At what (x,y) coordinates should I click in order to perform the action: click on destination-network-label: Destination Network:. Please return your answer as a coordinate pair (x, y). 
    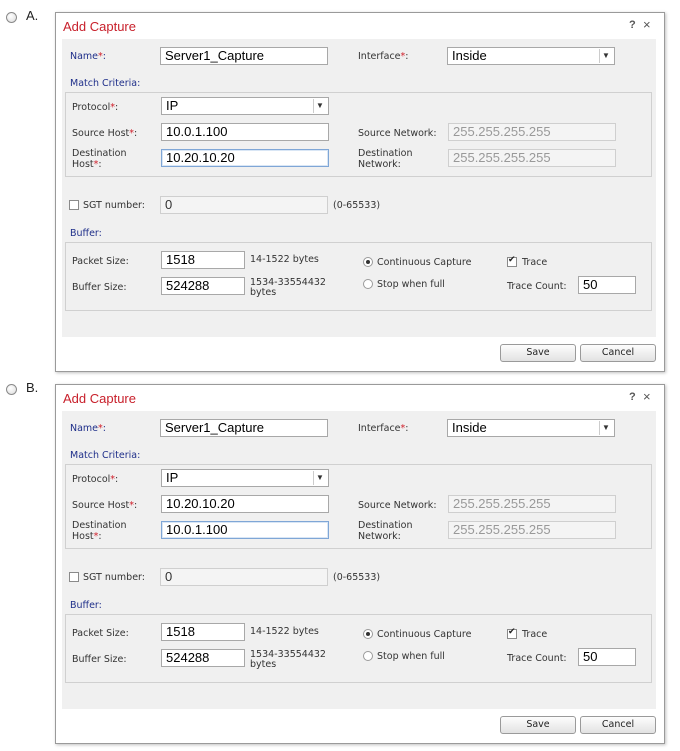
    Looking at the image, I should click on (385, 159).